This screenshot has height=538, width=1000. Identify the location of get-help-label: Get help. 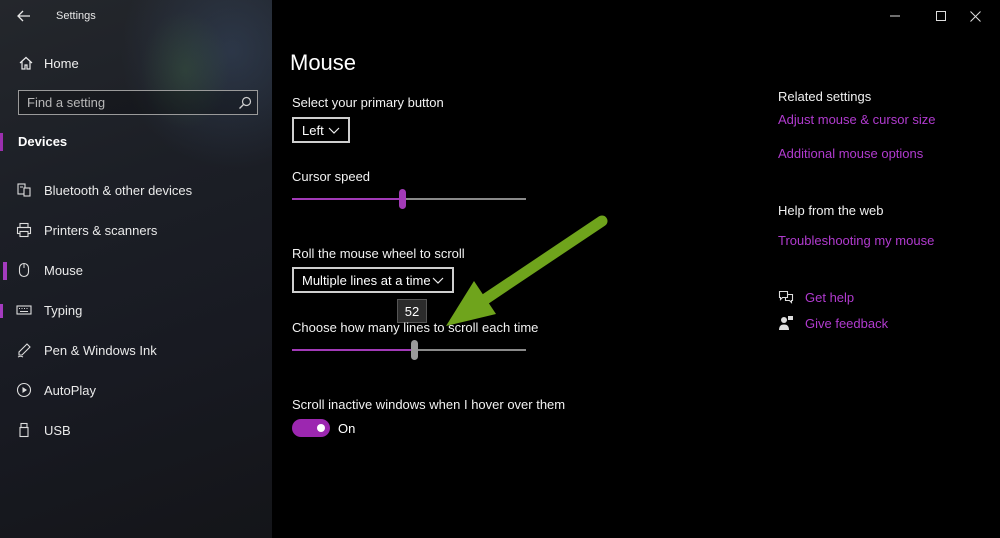
(830, 297).